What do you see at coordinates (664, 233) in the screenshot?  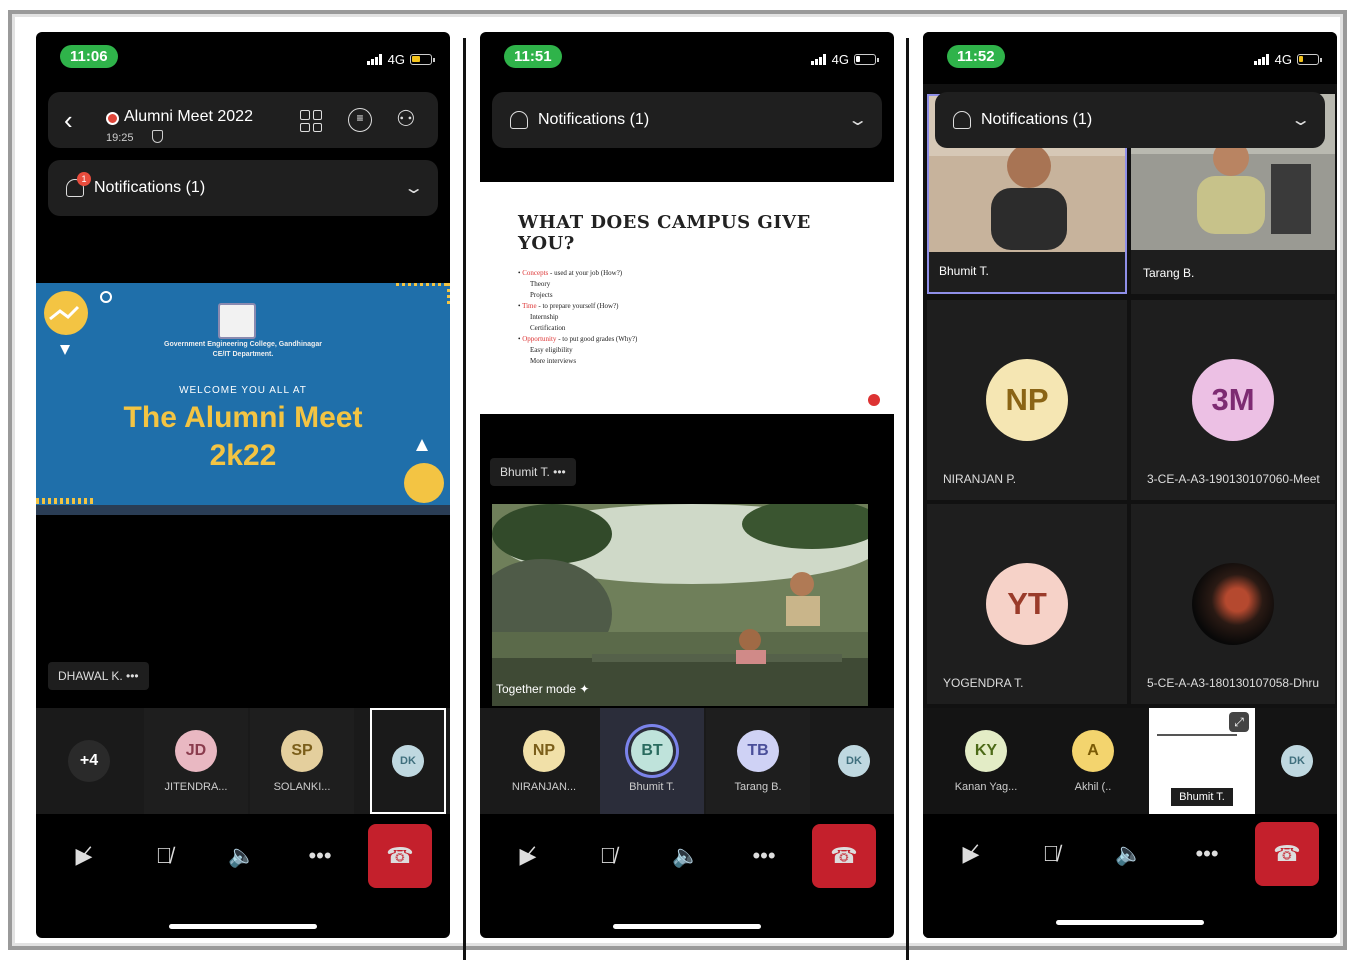 I see `slide-heading: WHAT DOES CAMPUS GIVE YOU?` at bounding box center [664, 233].